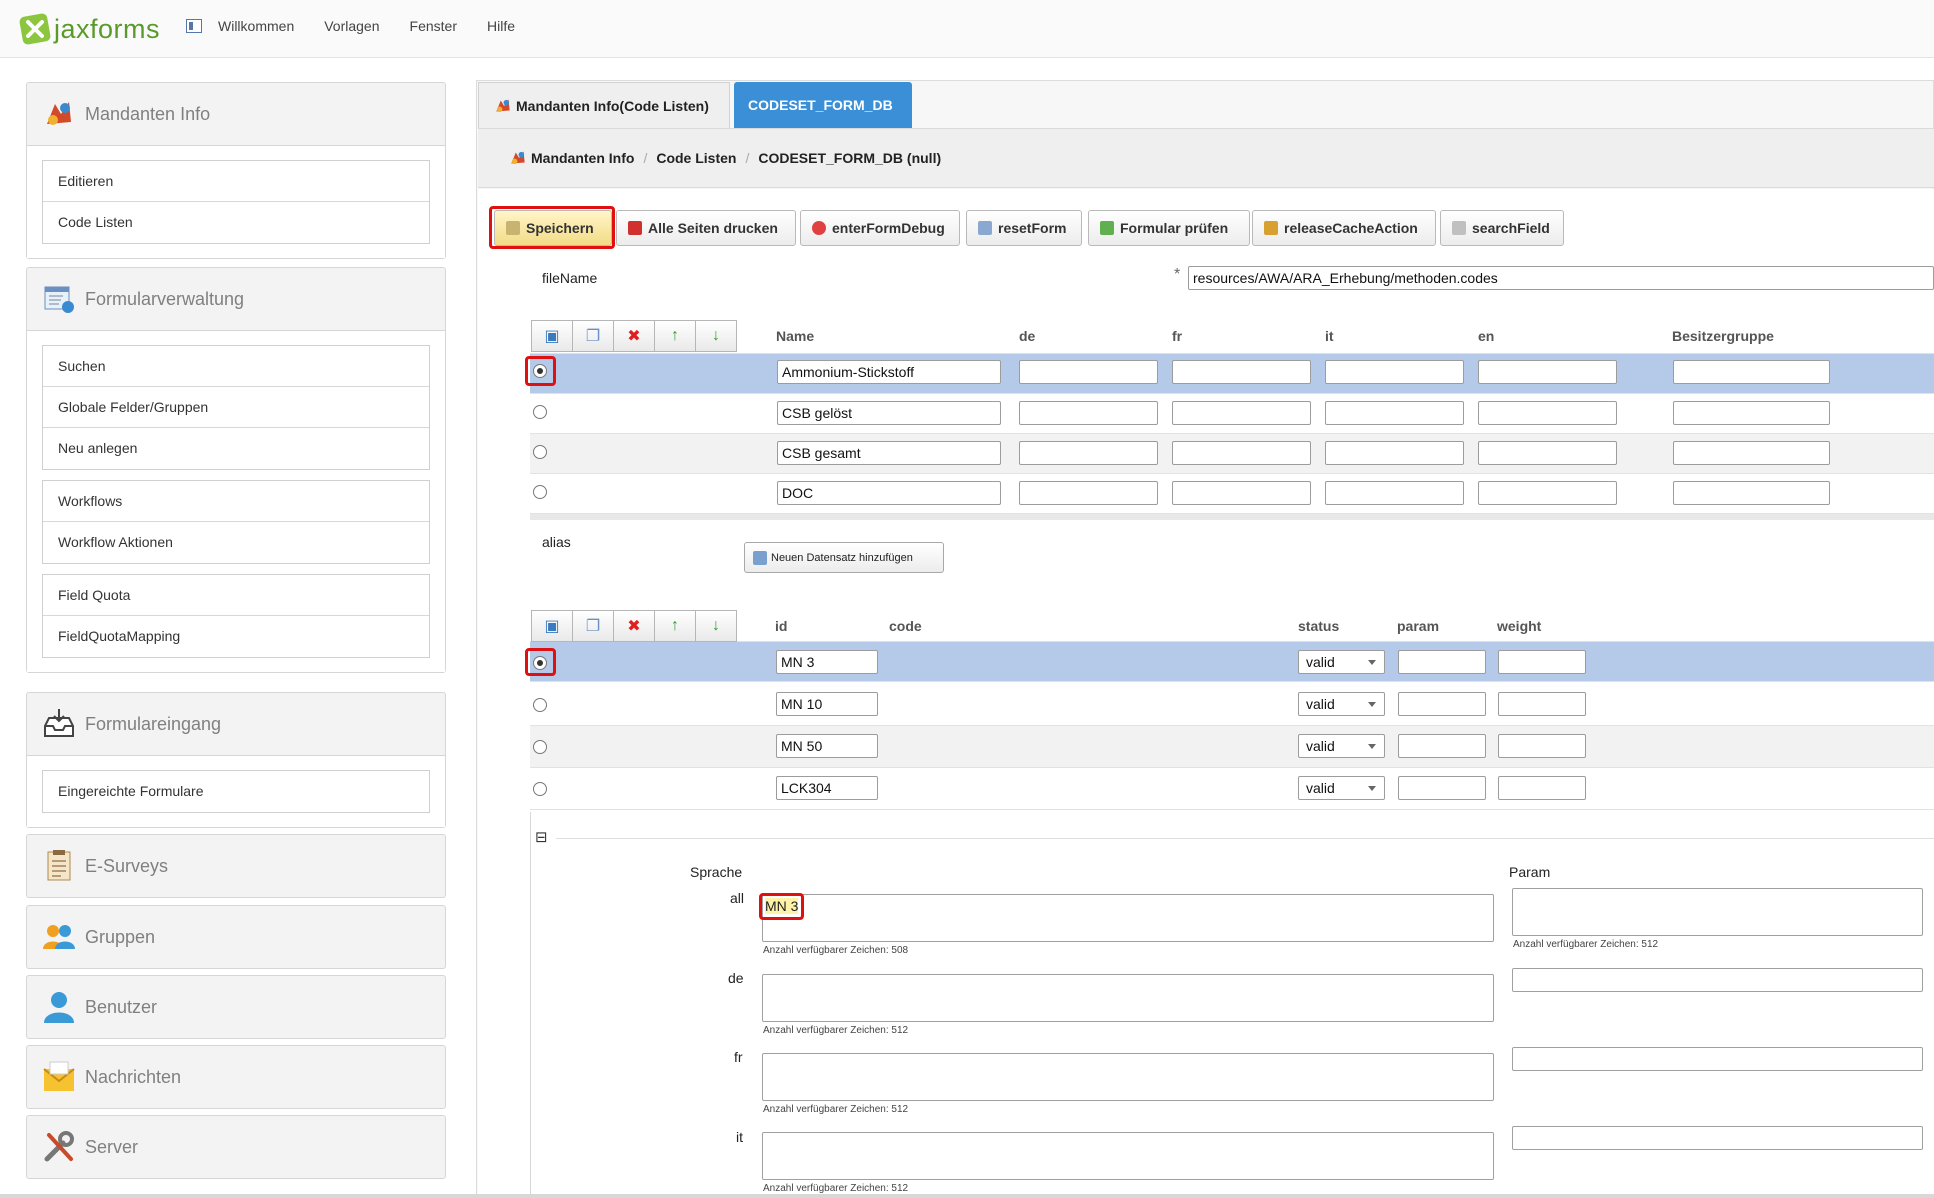 The width and height of the screenshot is (1934, 1198). Describe the element at coordinates (1717, 980) in the screenshot. I see `de-param-input` at that location.